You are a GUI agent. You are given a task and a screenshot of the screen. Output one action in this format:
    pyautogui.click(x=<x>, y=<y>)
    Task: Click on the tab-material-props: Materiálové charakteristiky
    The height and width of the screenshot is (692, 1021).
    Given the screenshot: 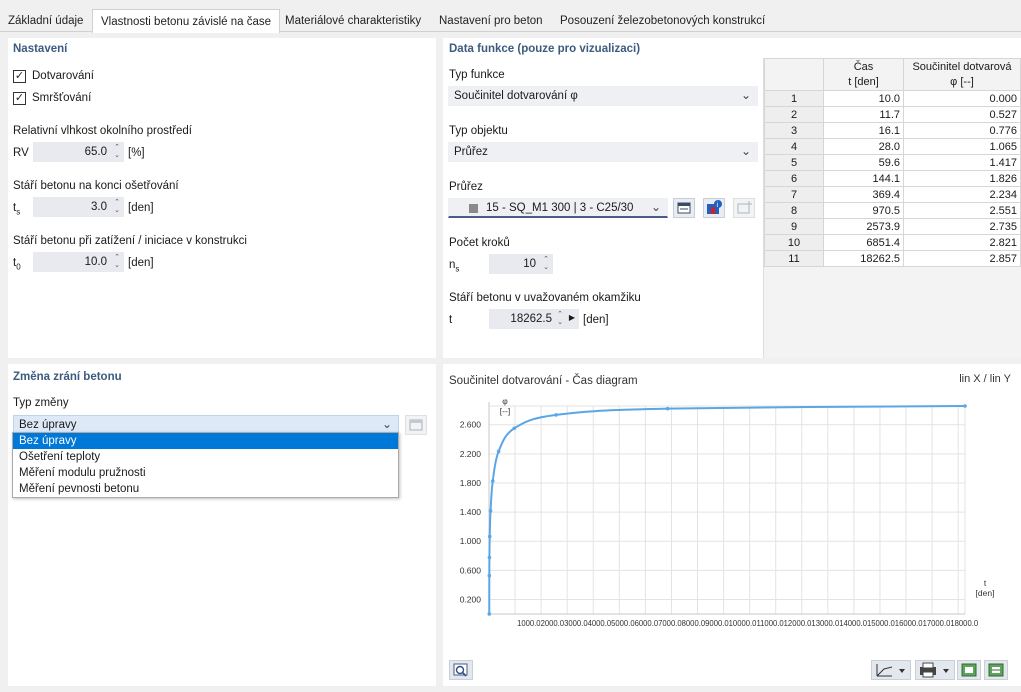 What is the action you would take?
    pyautogui.click(x=353, y=21)
    